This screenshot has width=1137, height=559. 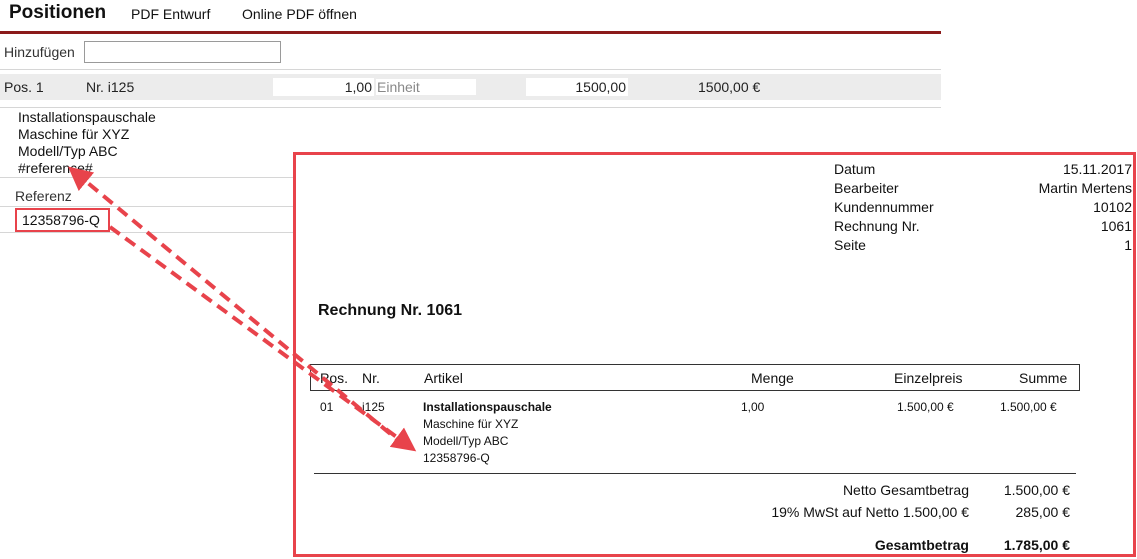 I want to click on pdf-draft-link: PDF Entwurf, so click(x=170, y=14).